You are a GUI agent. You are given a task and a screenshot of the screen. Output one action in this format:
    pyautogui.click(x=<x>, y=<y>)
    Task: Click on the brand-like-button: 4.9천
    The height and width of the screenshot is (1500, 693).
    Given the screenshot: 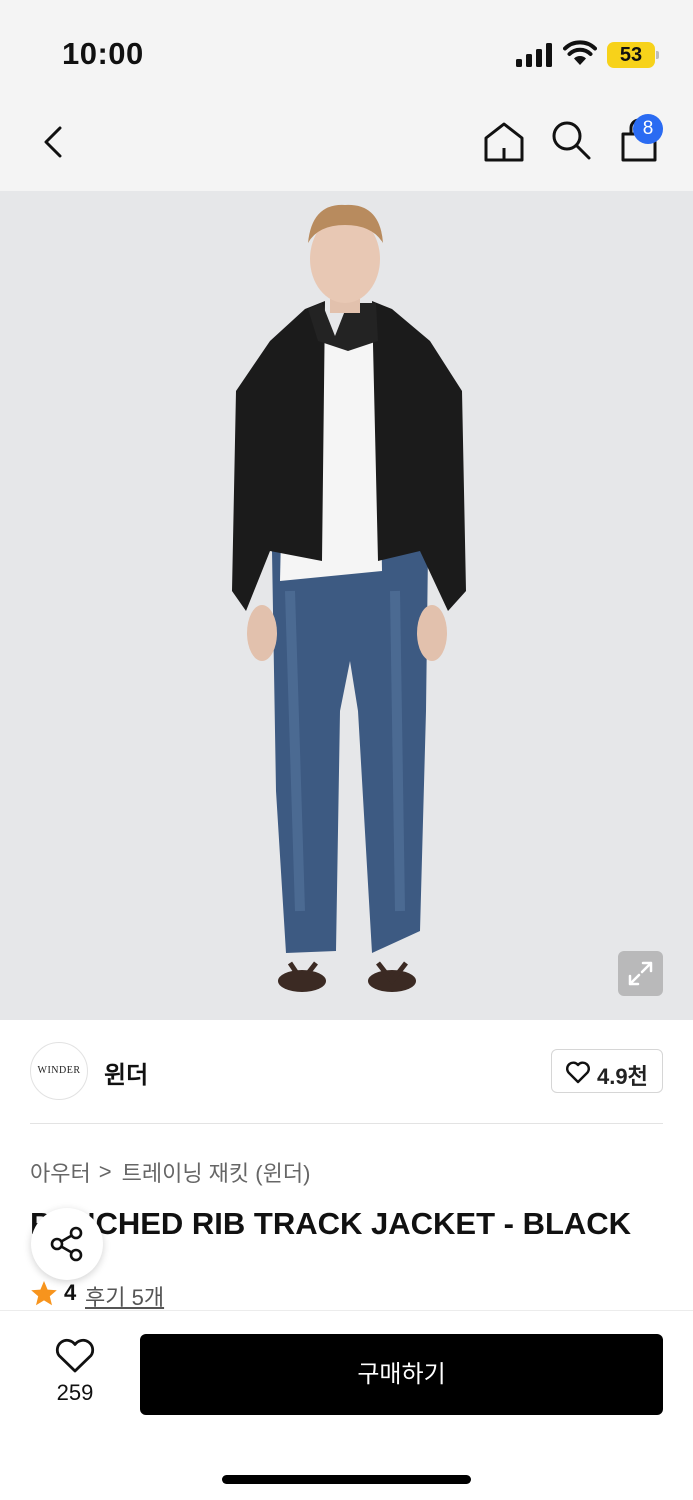 What is the action you would take?
    pyautogui.click(x=607, y=1071)
    